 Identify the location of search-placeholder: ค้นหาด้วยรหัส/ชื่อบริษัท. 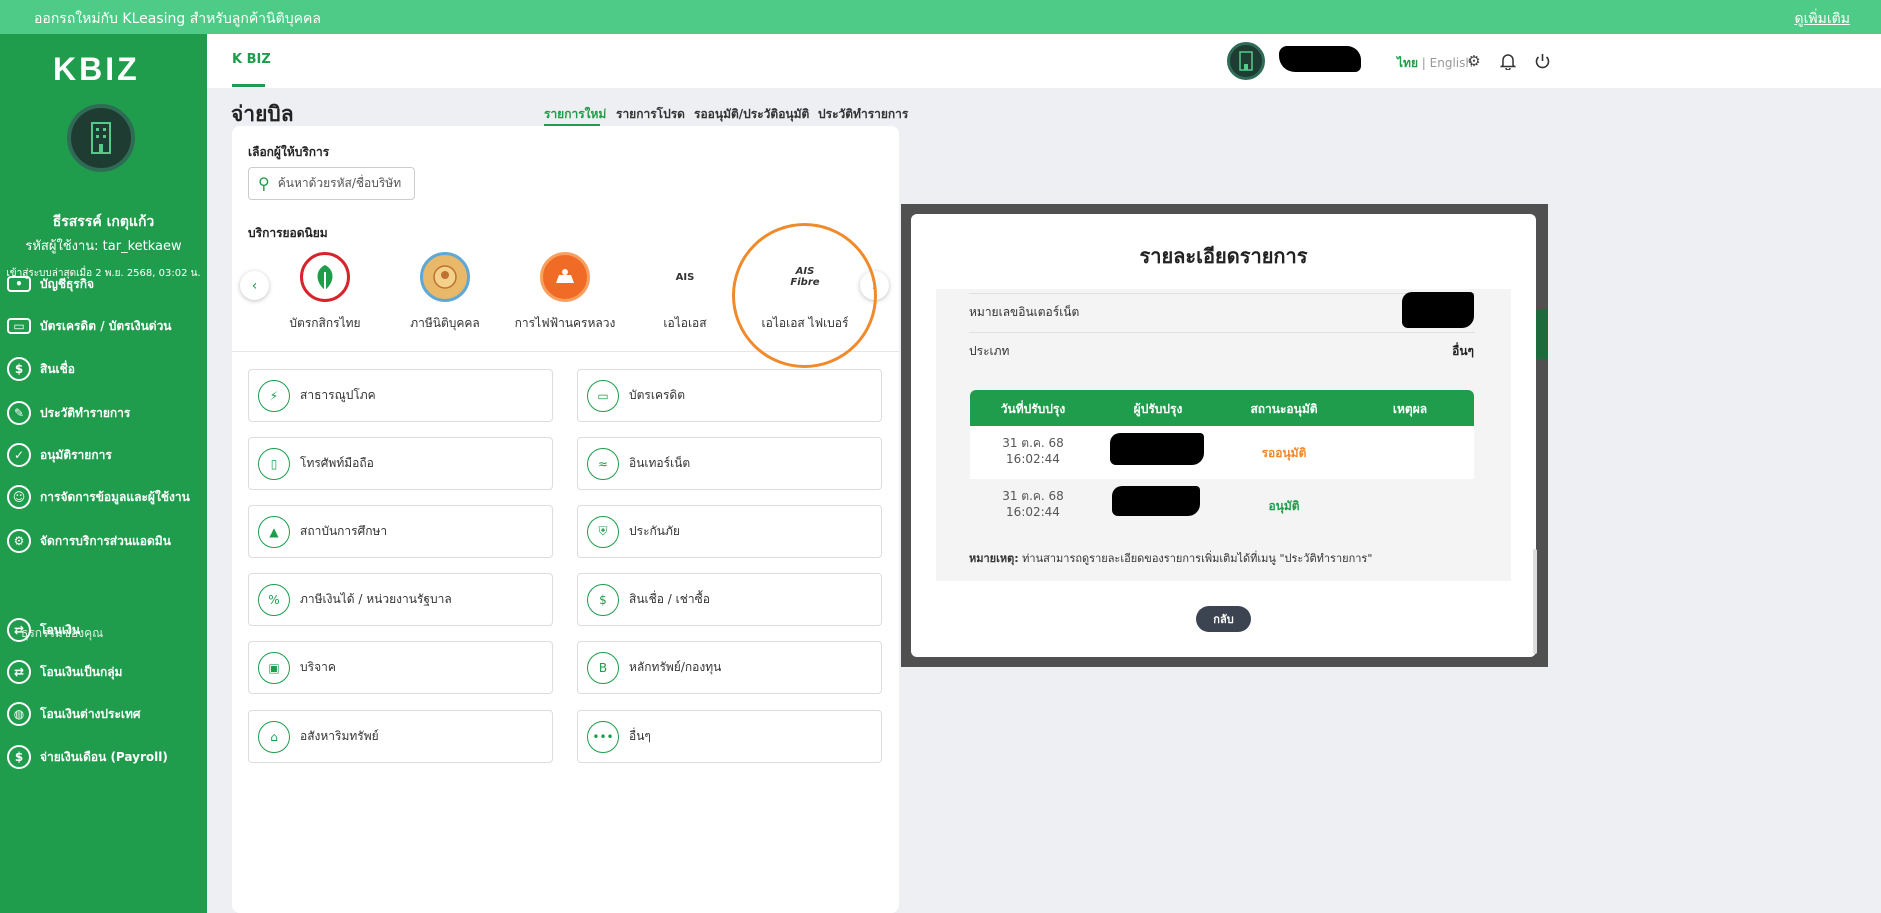
(339, 183).